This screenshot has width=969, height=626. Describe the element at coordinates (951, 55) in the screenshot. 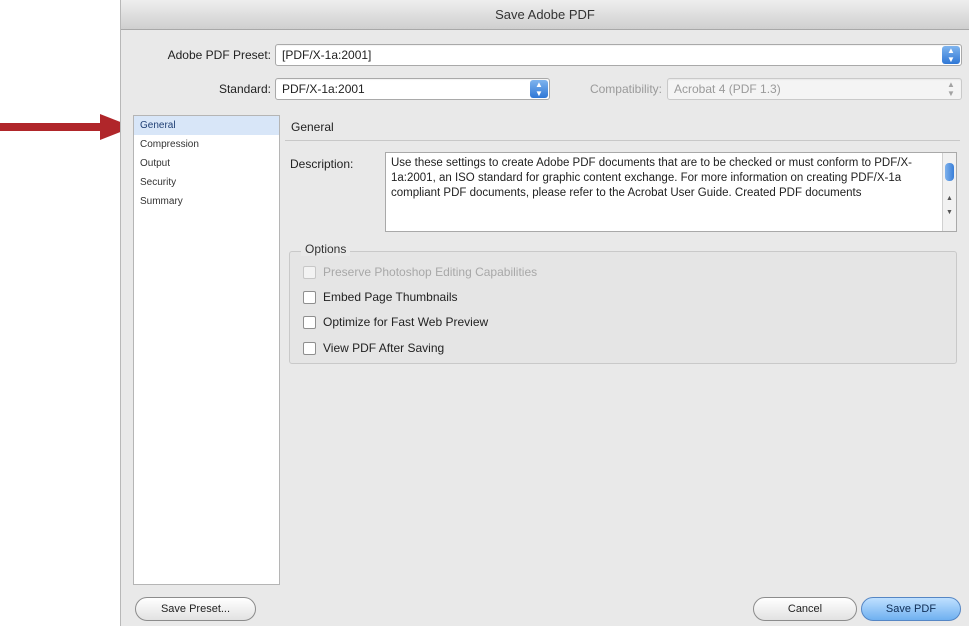

I see `preset-stepper-icon: ▲ ▼` at that location.